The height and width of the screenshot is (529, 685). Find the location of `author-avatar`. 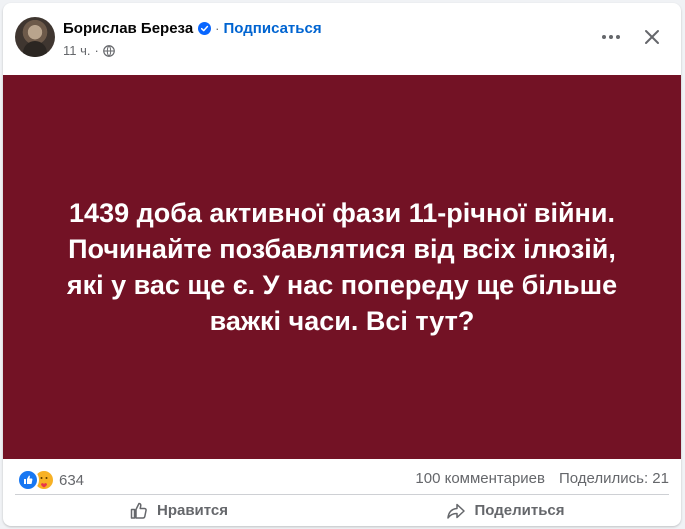

author-avatar is located at coordinates (35, 37).